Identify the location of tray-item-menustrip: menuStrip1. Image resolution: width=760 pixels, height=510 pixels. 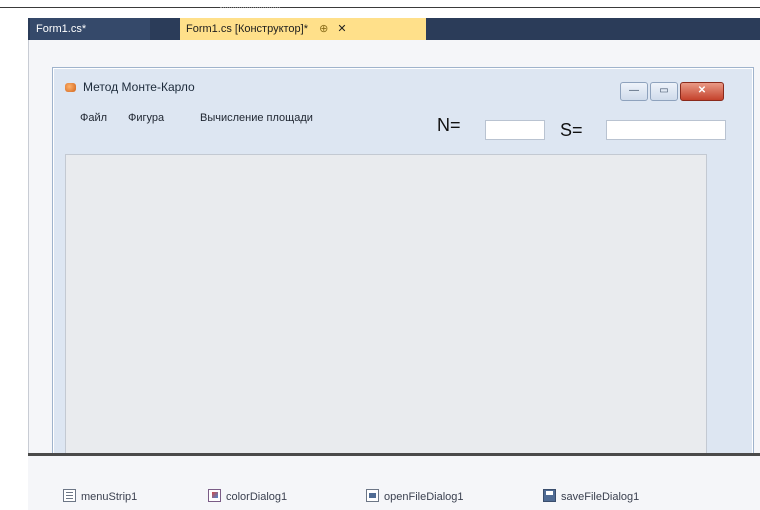
(100, 496).